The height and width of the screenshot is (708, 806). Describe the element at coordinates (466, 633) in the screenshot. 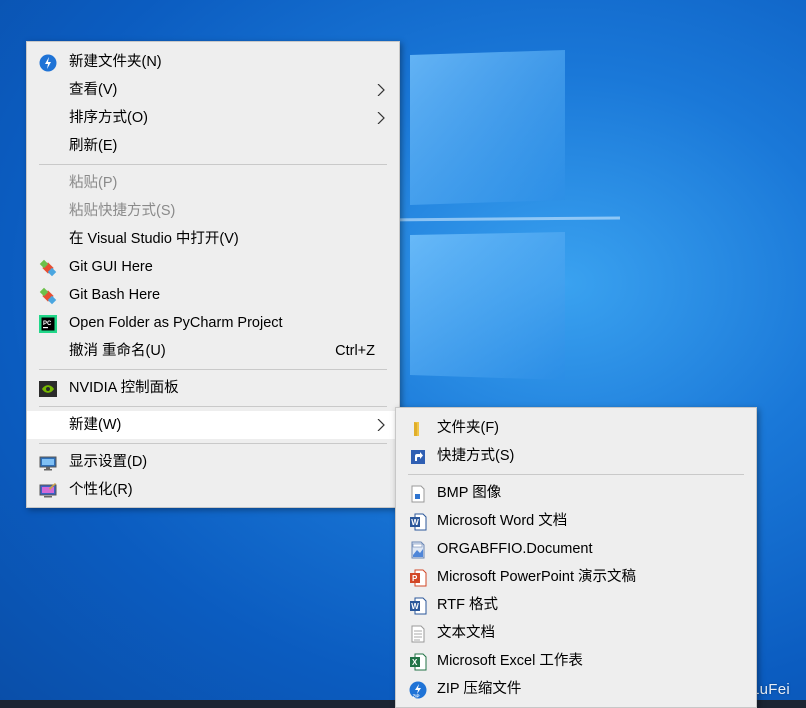

I see `menu-item-label: 文本文档` at that location.